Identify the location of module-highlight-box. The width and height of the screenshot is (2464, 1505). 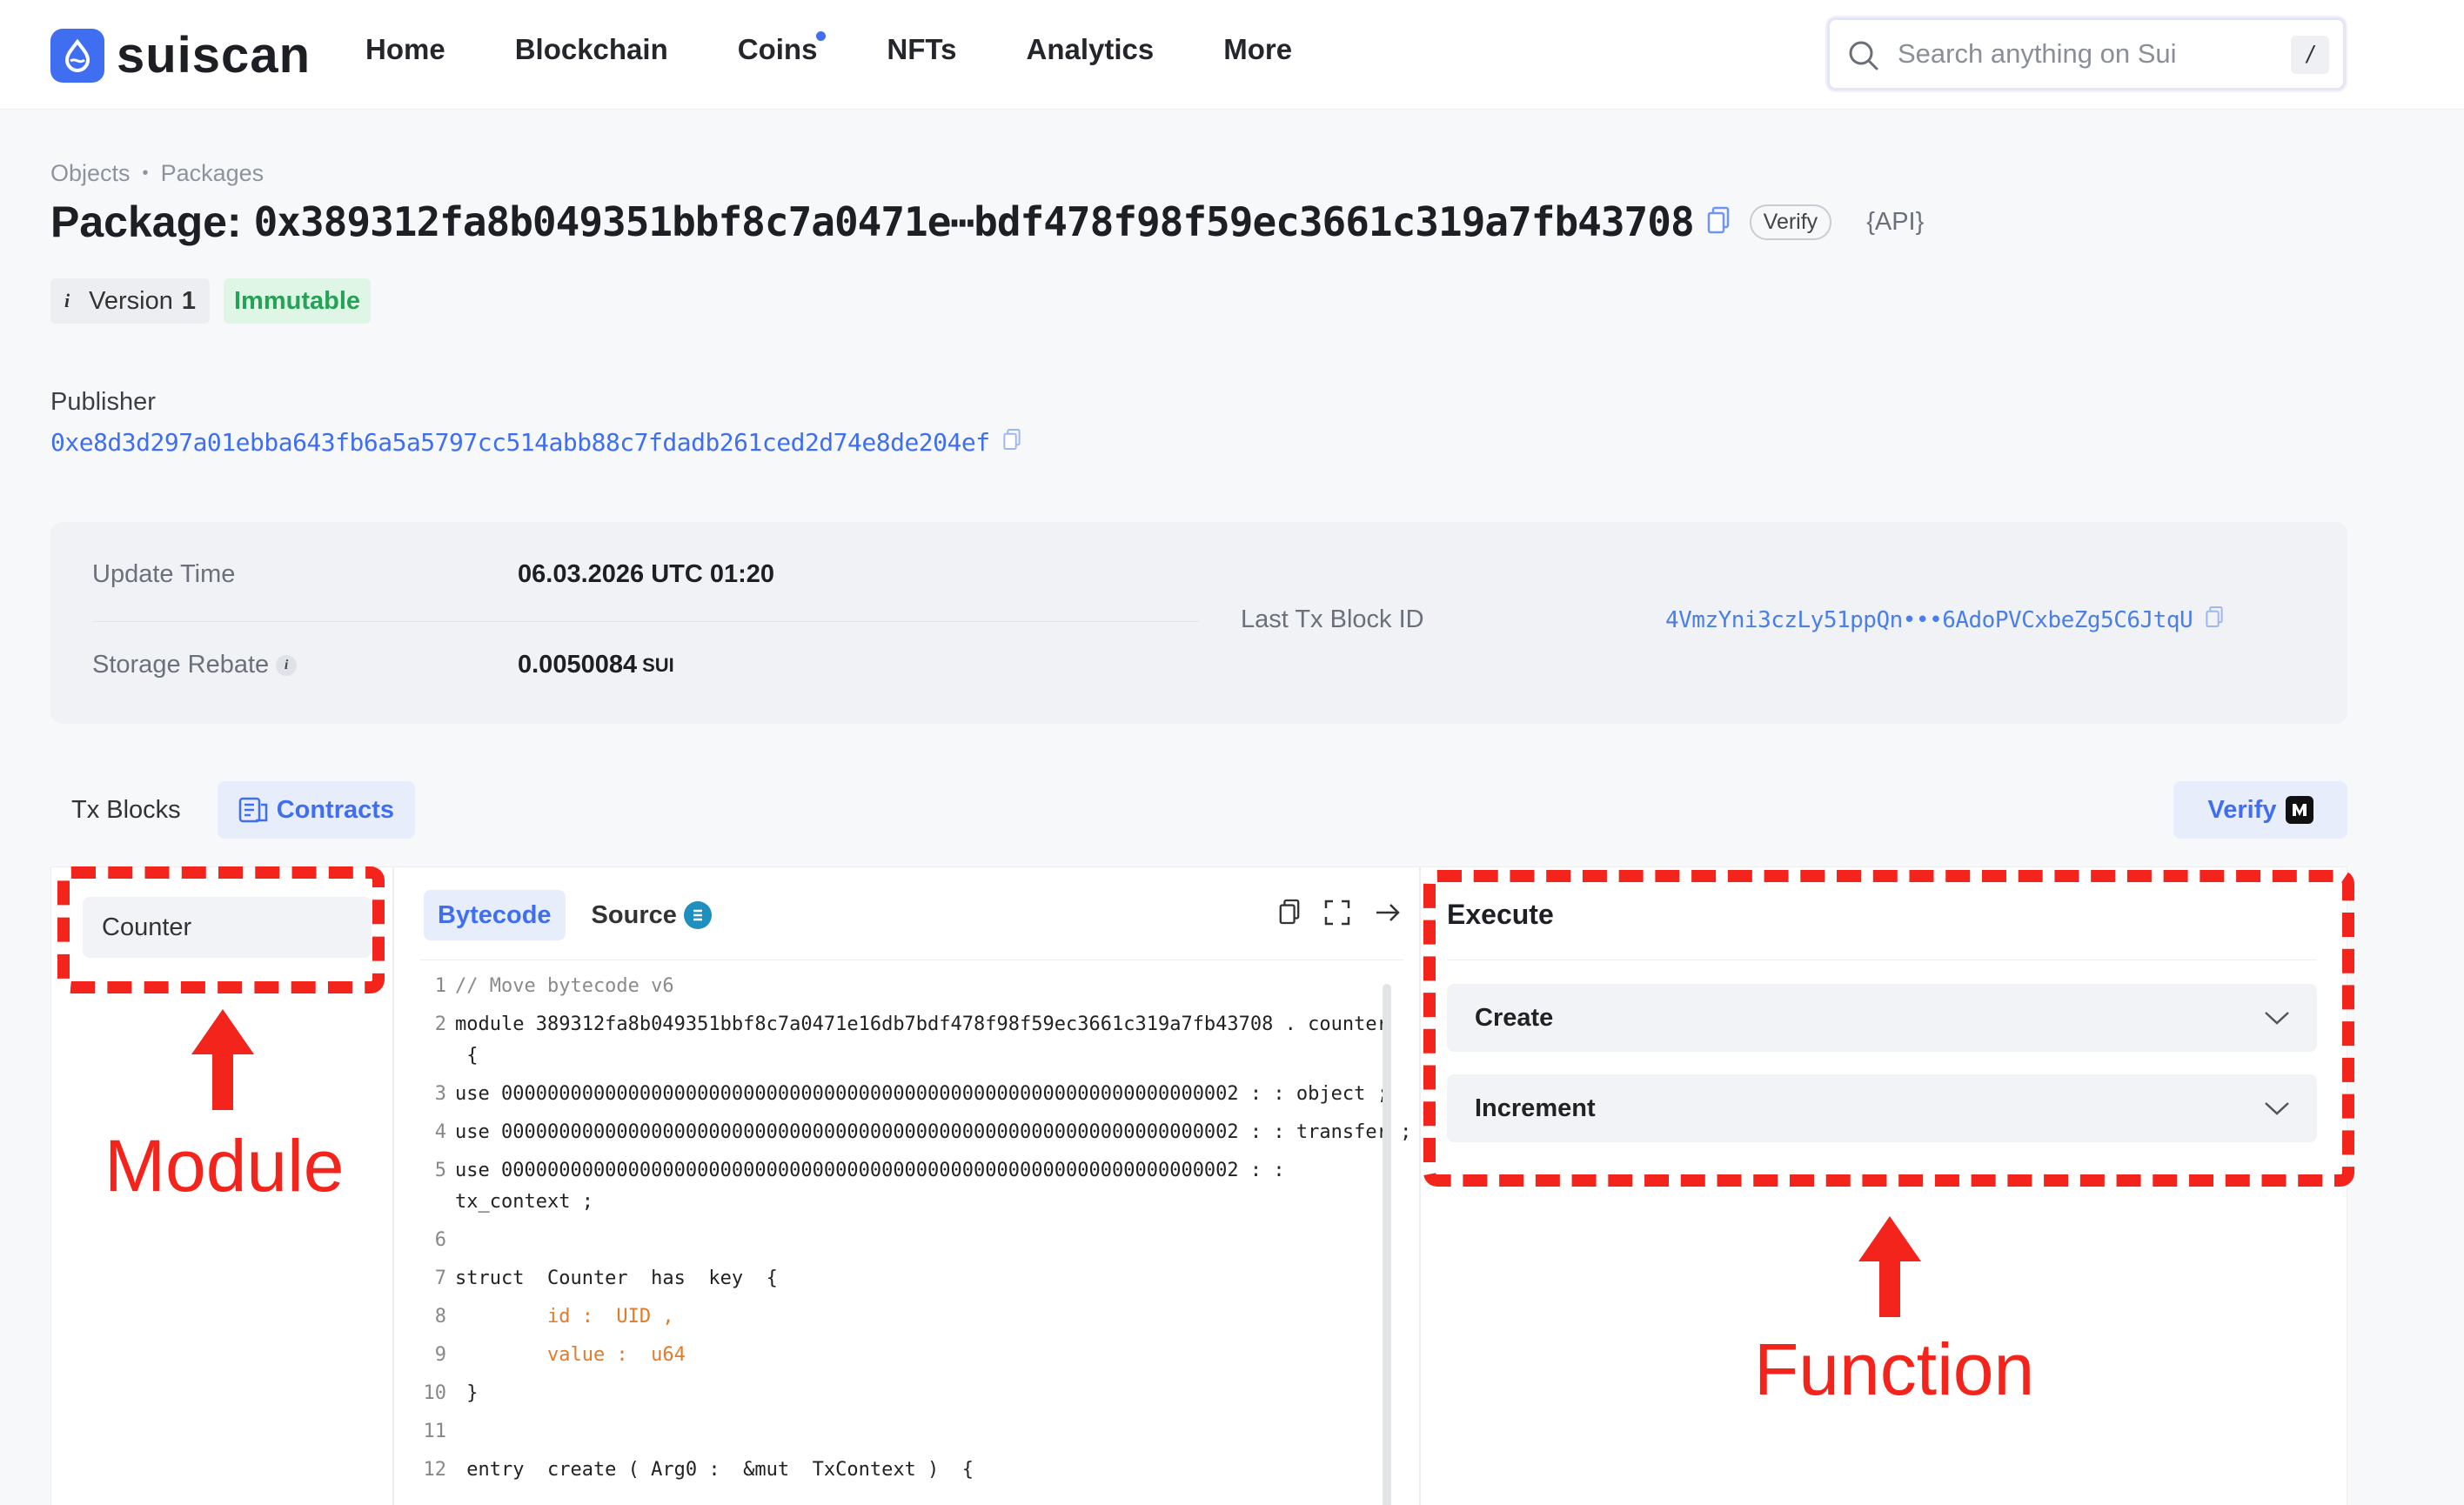
(221, 929).